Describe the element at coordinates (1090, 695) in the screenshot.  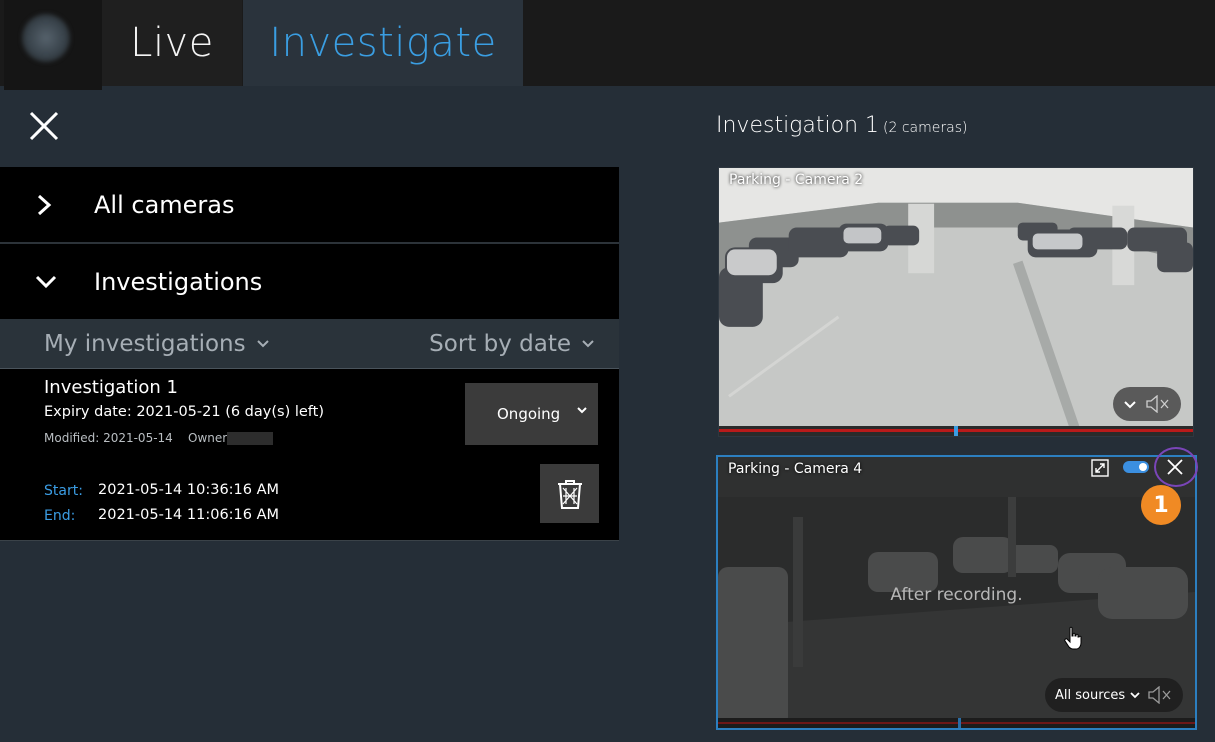
I see `sources-label: All sources` at that location.